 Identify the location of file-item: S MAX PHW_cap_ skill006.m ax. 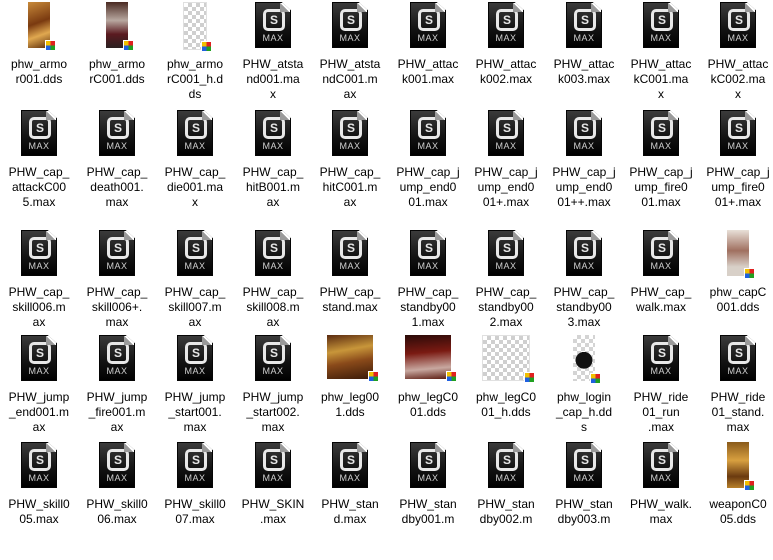
(39, 288).